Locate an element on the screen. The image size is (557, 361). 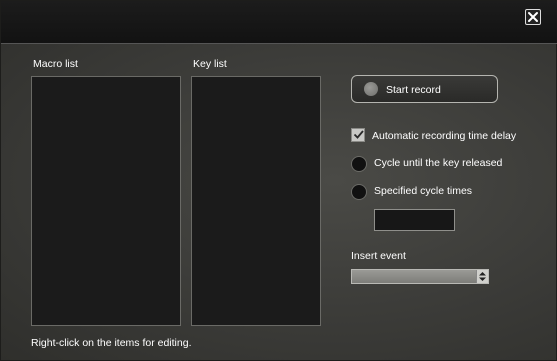
auto-delay-checkbox is located at coordinates (358, 135).